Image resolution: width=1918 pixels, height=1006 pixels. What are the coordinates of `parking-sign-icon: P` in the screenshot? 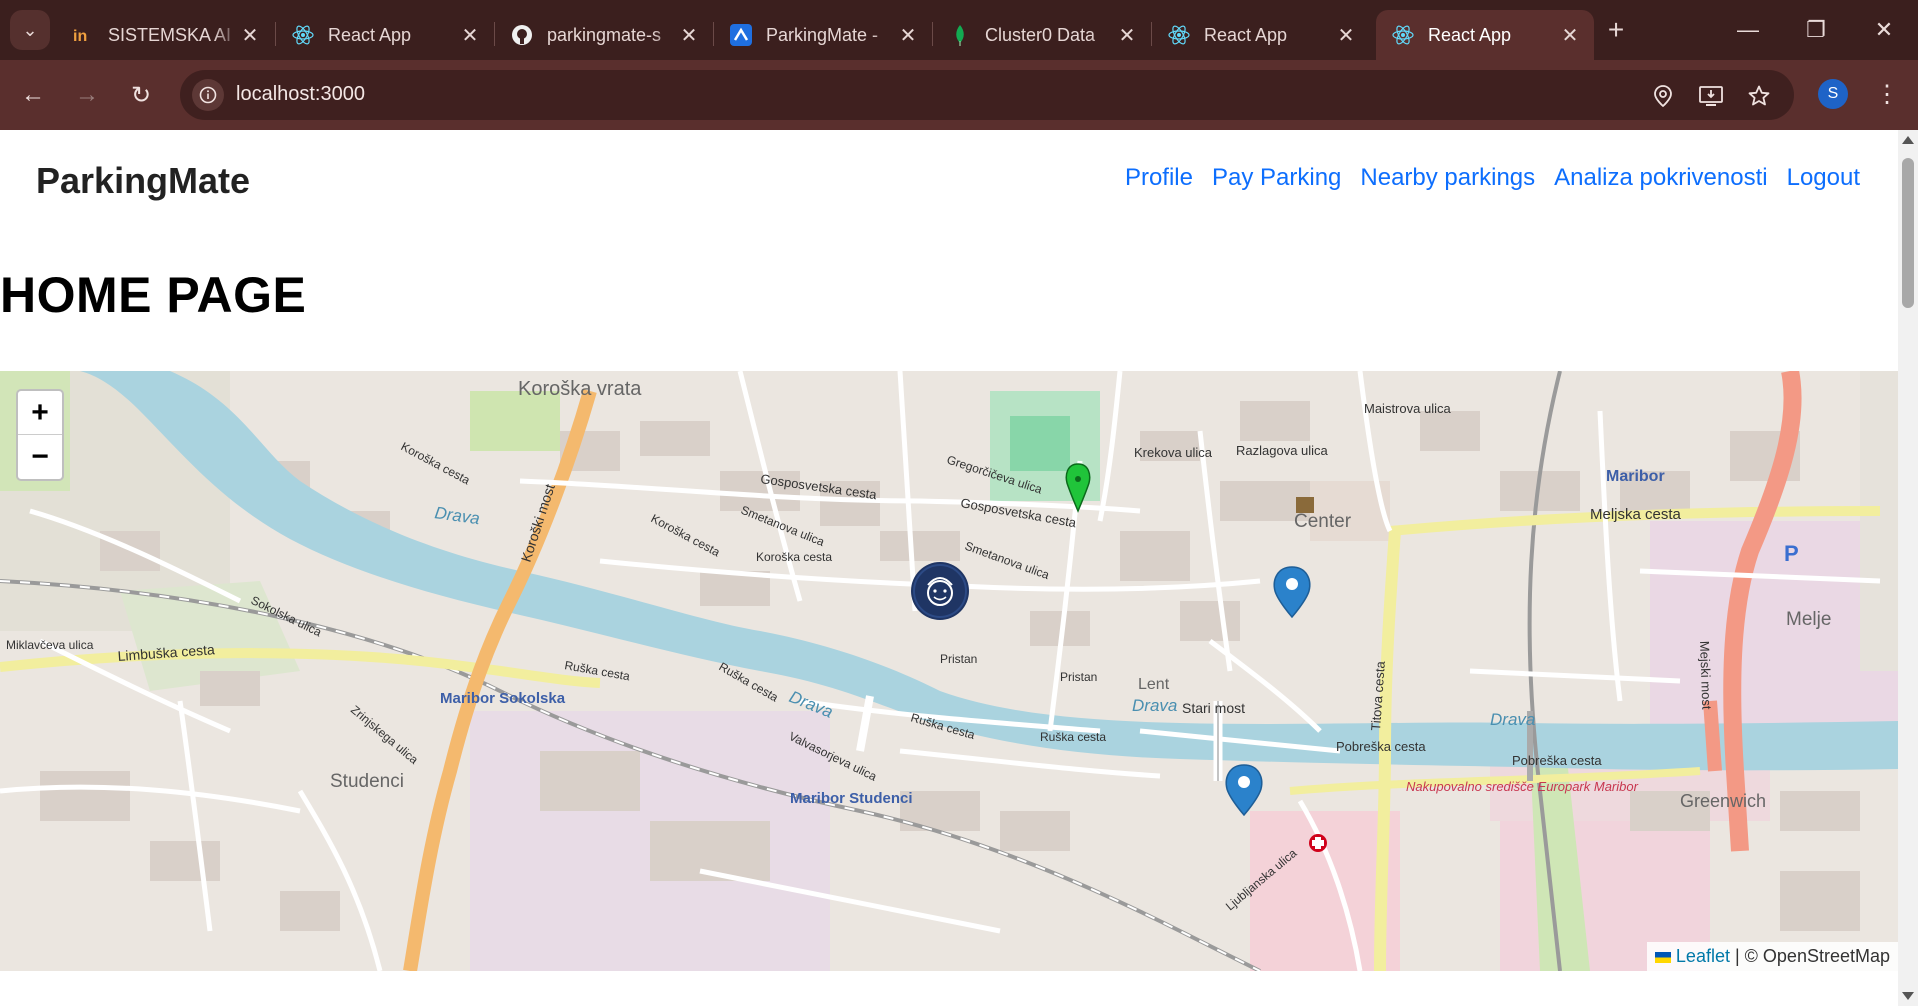 It's located at (1791, 553).